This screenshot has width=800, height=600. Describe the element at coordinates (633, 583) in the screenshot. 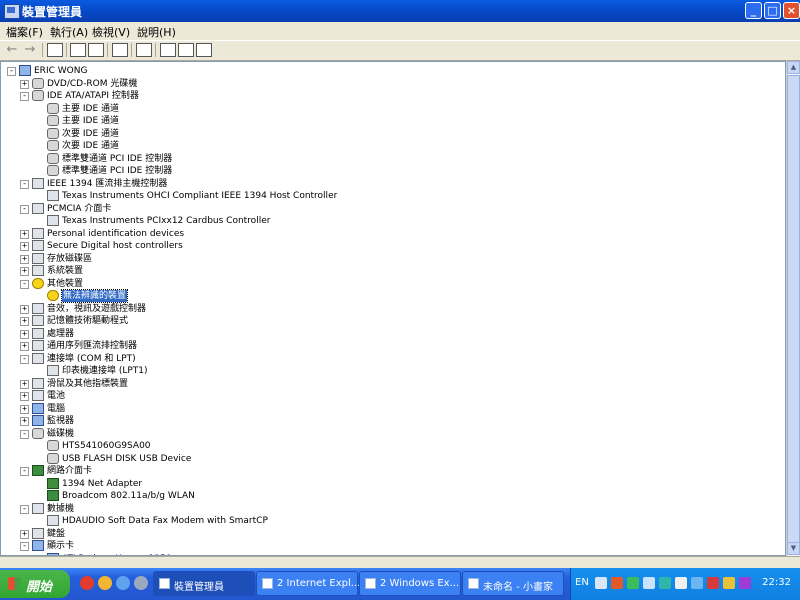

I see `network-icon` at that location.